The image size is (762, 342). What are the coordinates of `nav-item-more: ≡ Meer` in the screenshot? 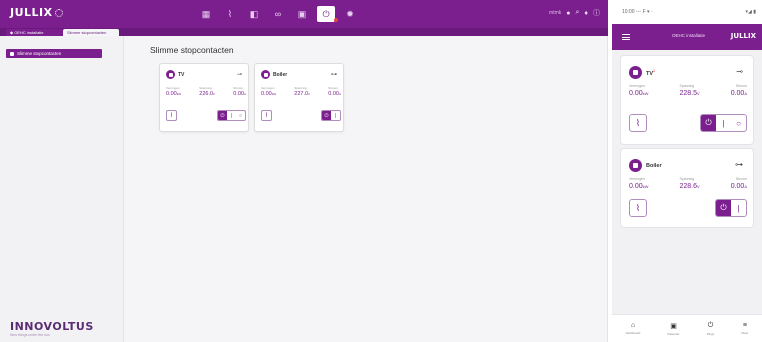 It's located at (745, 328).